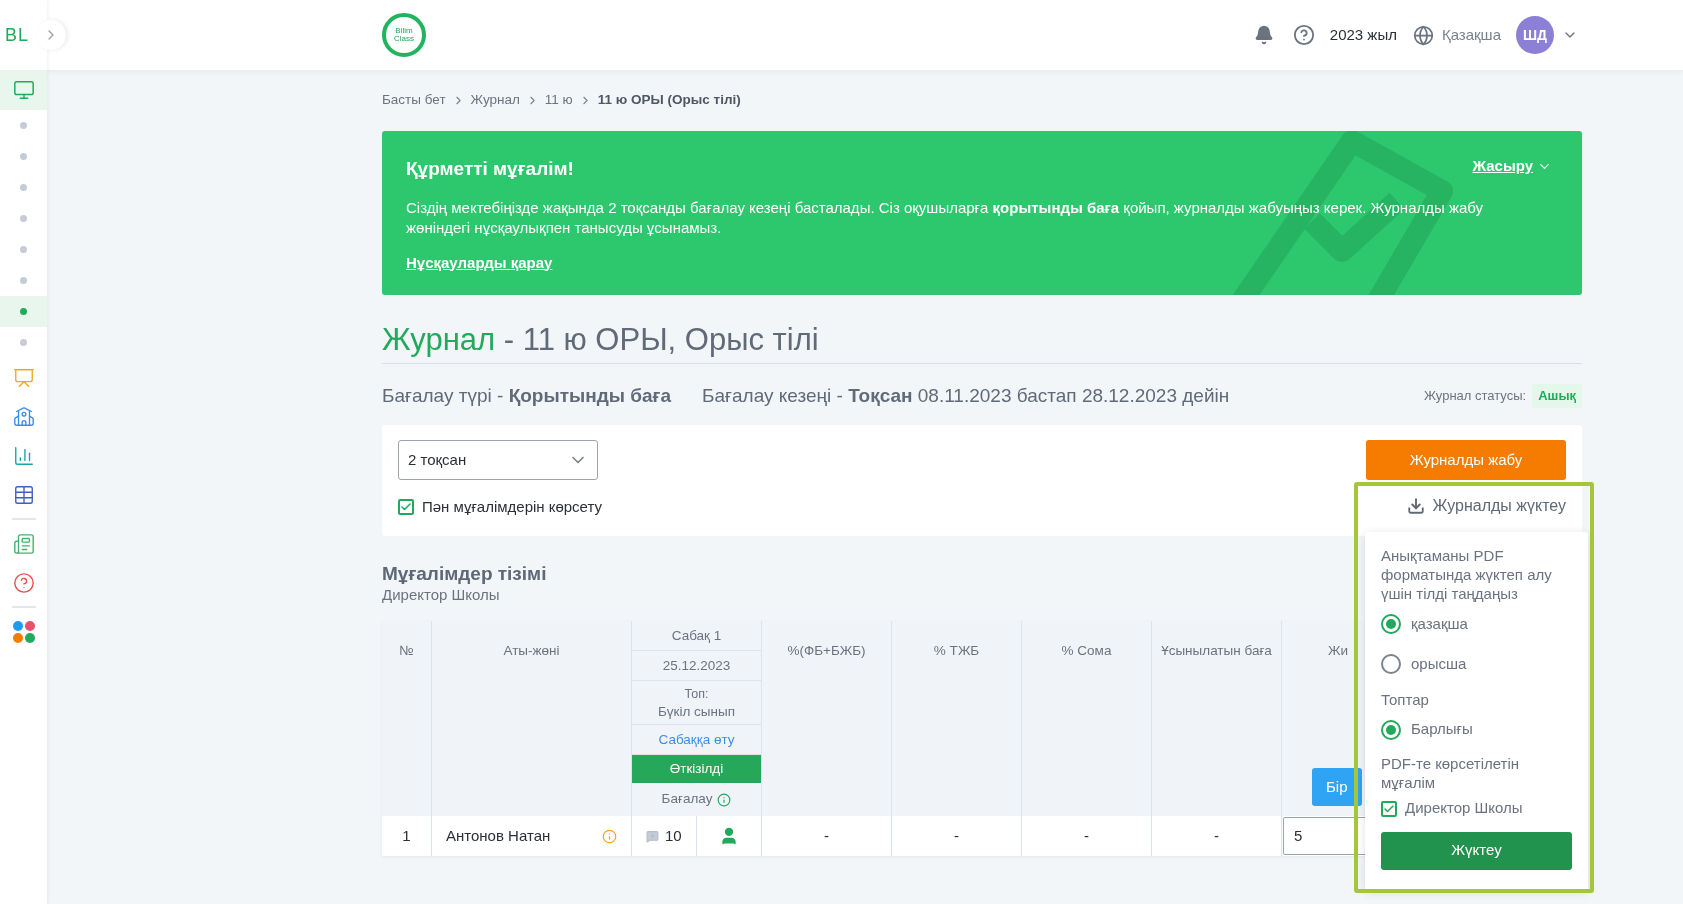 This screenshot has height=904, width=1683. Describe the element at coordinates (527, 395) in the screenshot. I see `assessment-type: Бағалау түрі - Қорытынды баға` at that location.